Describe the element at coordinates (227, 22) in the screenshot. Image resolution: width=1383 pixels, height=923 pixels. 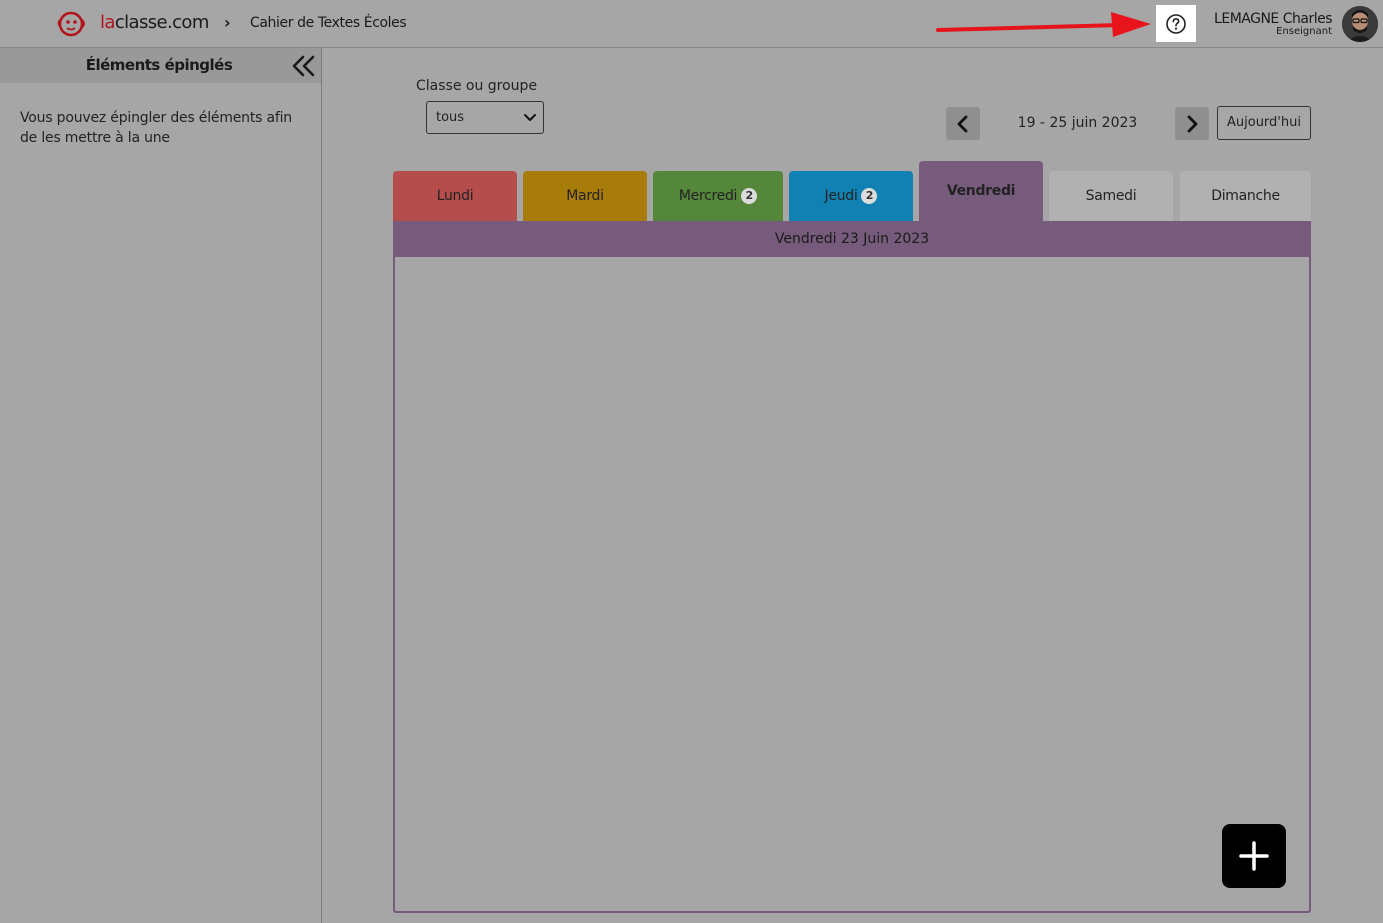
I see `breadcrumb-chevron-icon: ›` at that location.